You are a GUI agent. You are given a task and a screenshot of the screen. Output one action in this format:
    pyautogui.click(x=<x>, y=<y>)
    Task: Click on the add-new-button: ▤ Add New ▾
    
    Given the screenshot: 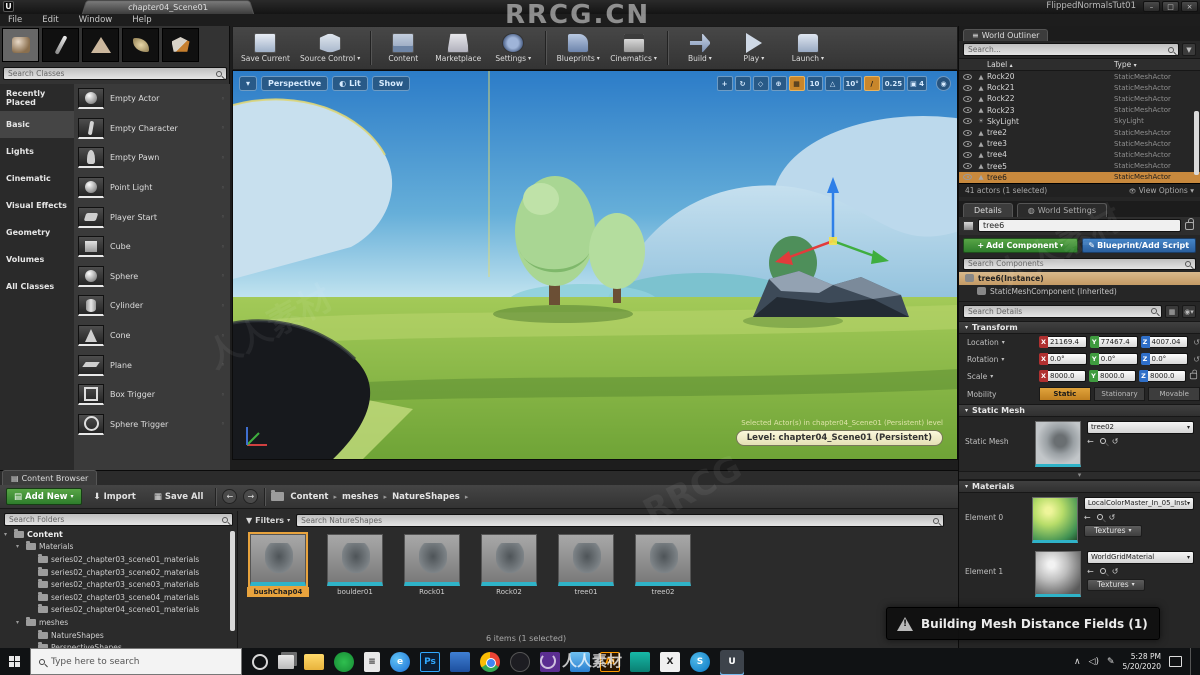 What is the action you would take?
    pyautogui.click(x=44, y=496)
    